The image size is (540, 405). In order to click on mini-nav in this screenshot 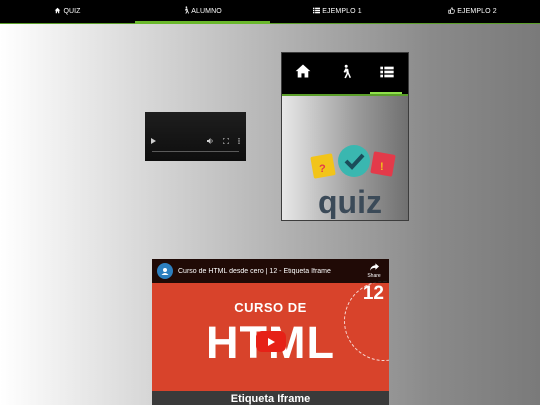, I will do `click(345, 74)`.